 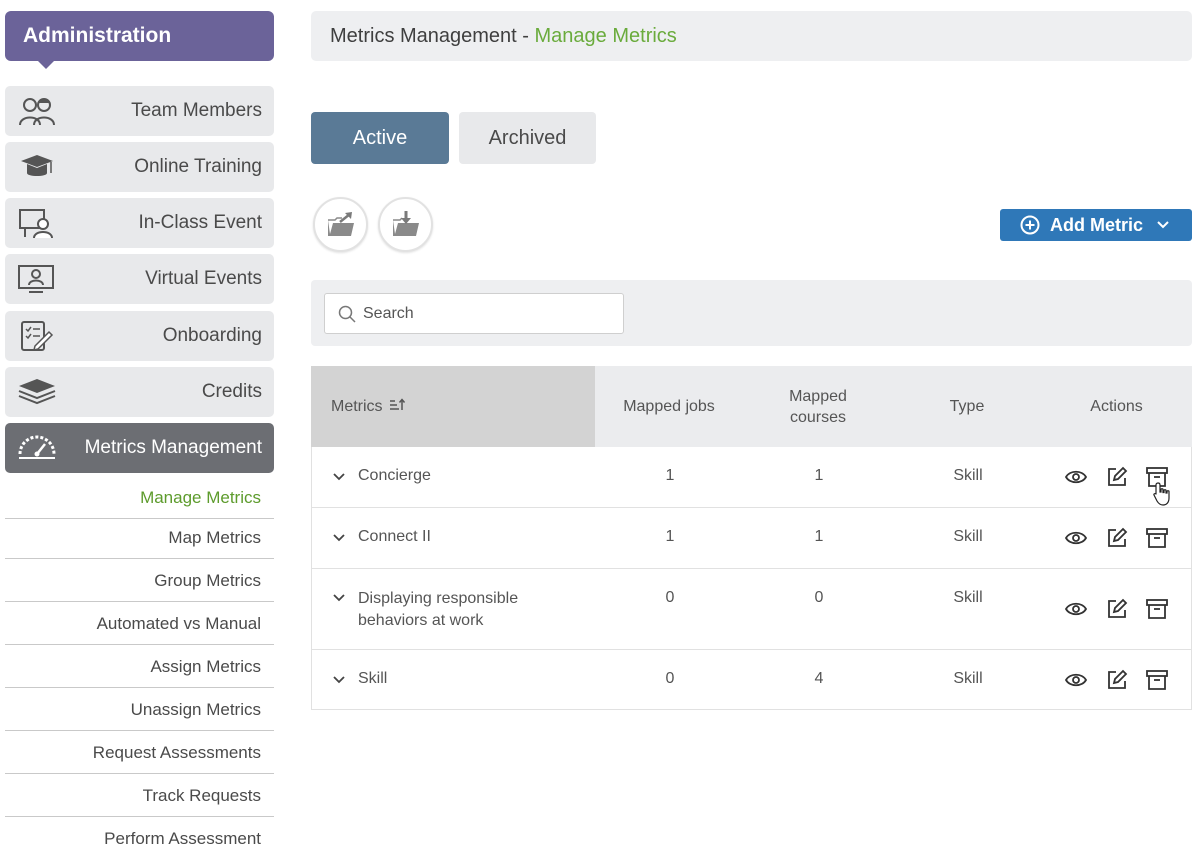 What do you see at coordinates (200, 222) in the screenshot?
I see `sidebar-item-label: In-Class Event` at bounding box center [200, 222].